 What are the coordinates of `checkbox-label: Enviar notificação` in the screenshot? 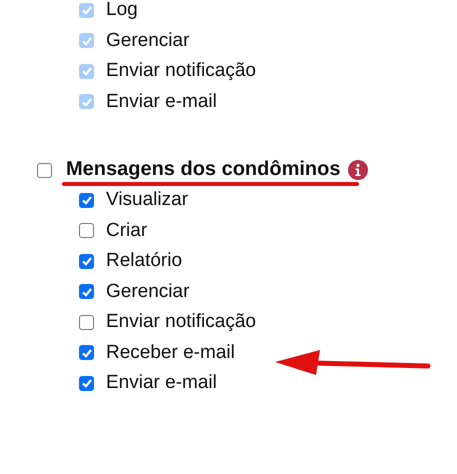 It's located at (181, 322).